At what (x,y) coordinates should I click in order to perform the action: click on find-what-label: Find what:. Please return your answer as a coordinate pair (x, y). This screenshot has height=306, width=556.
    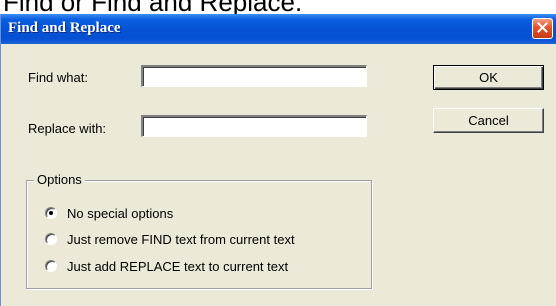
    Looking at the image, I should click on (58, 77).